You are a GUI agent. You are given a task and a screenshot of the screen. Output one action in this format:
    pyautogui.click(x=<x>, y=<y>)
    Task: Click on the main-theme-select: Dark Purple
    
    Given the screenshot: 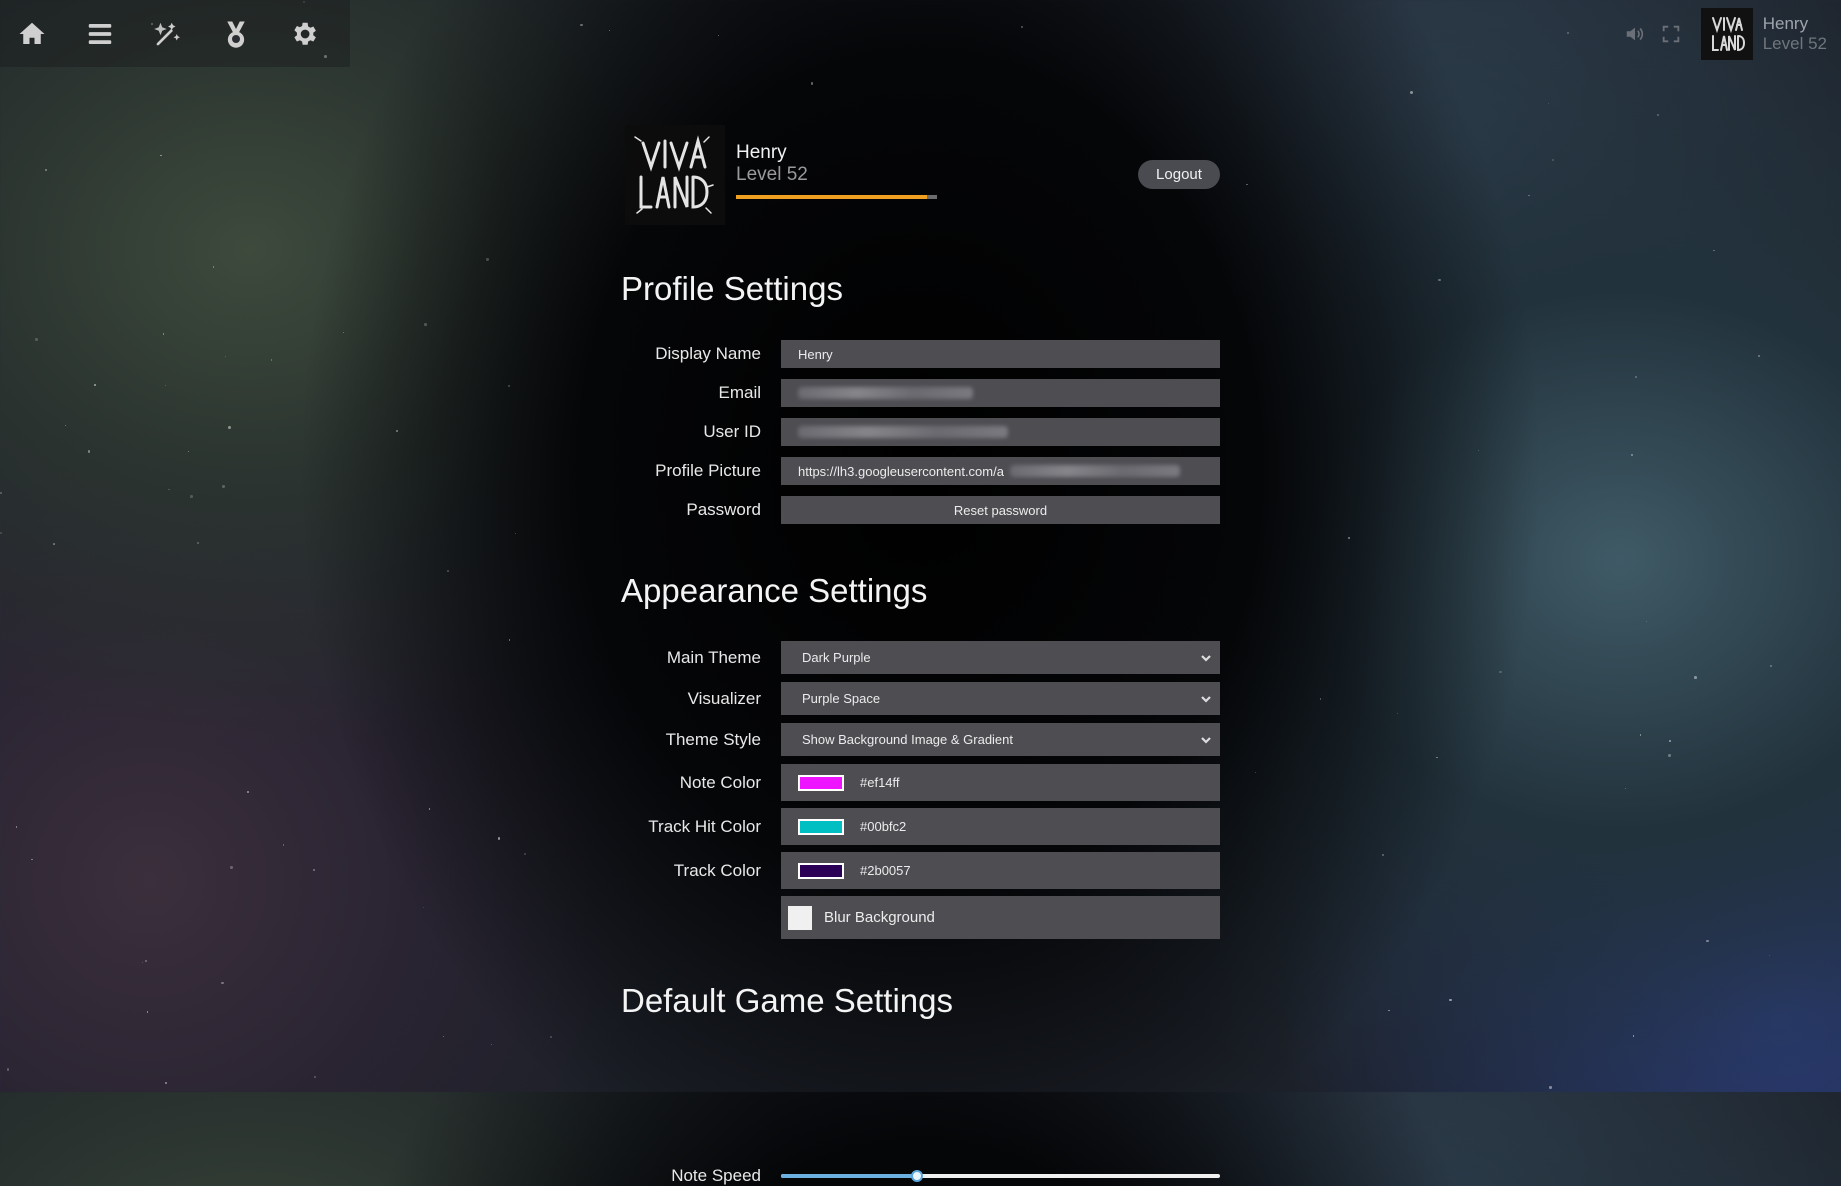 What is the action you would take?
    pyautogui.click(x=1000, y=657)
    